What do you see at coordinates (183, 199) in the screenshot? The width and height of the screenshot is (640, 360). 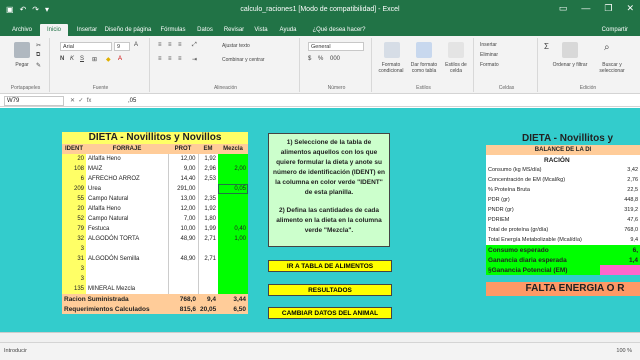 I see `prot-cell: 13,00` at bounding box center [183, 199].